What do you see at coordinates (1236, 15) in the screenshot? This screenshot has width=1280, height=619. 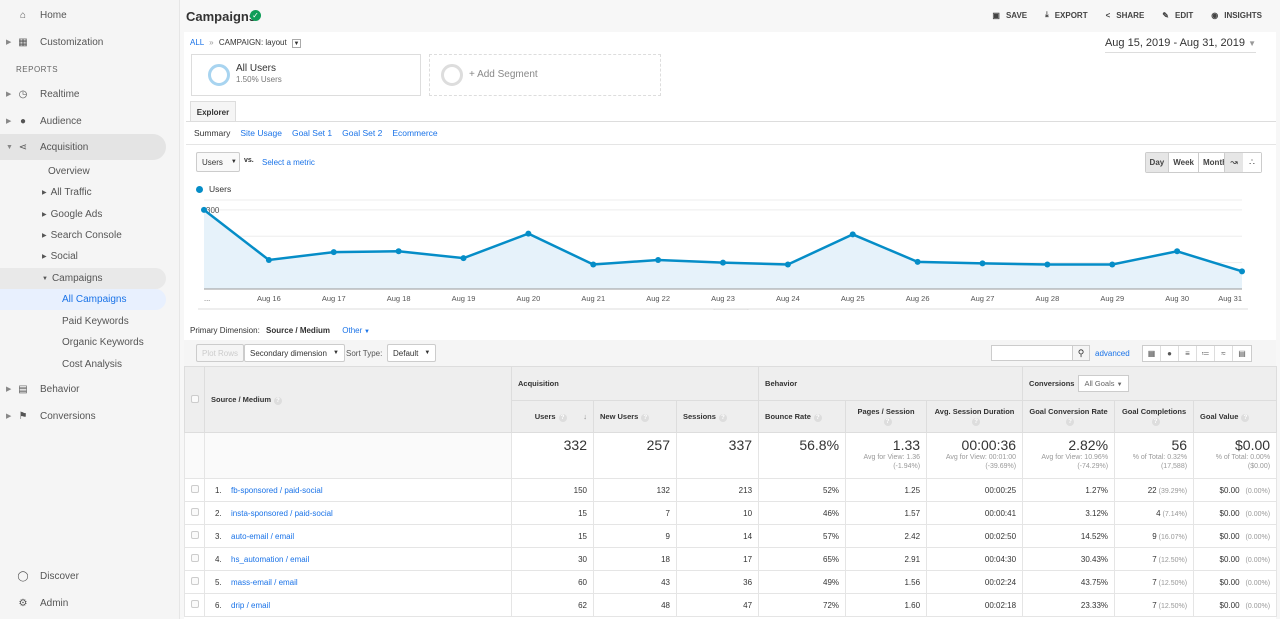 I see `insights-button: ◉ INSIGHTS` at bounding box center [1236, 15].